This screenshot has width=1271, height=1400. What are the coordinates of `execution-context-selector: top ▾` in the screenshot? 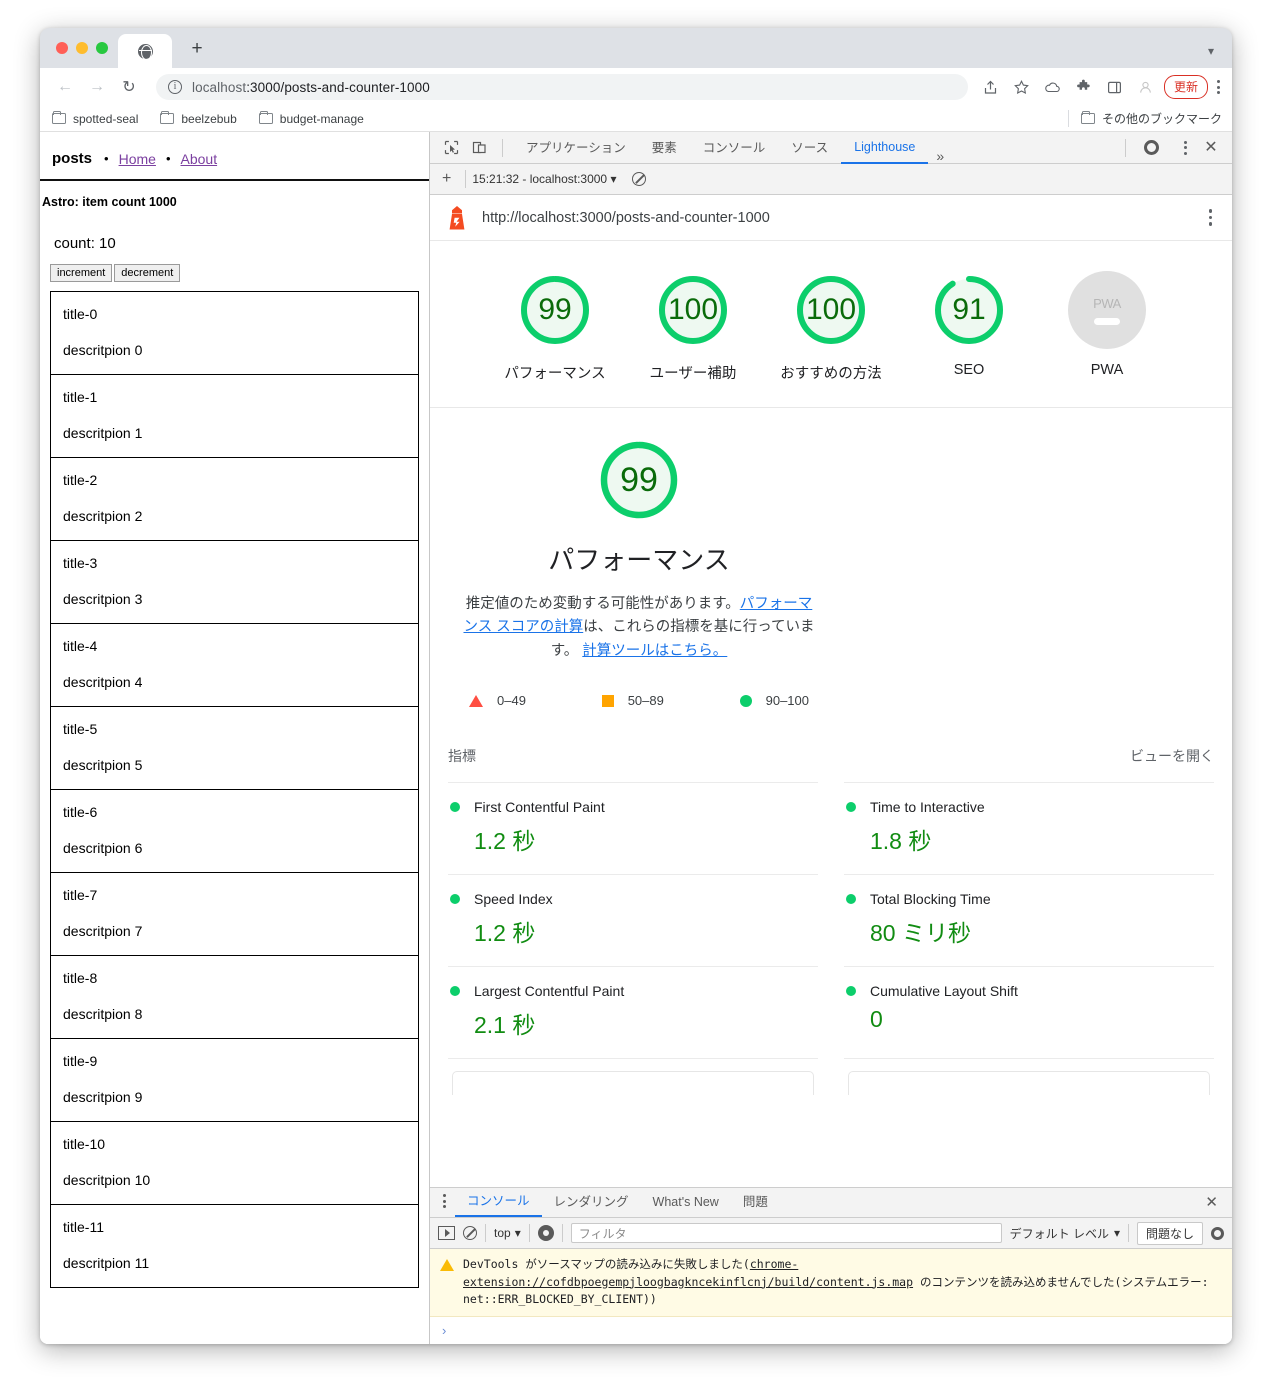 It's located at (507, 1233).